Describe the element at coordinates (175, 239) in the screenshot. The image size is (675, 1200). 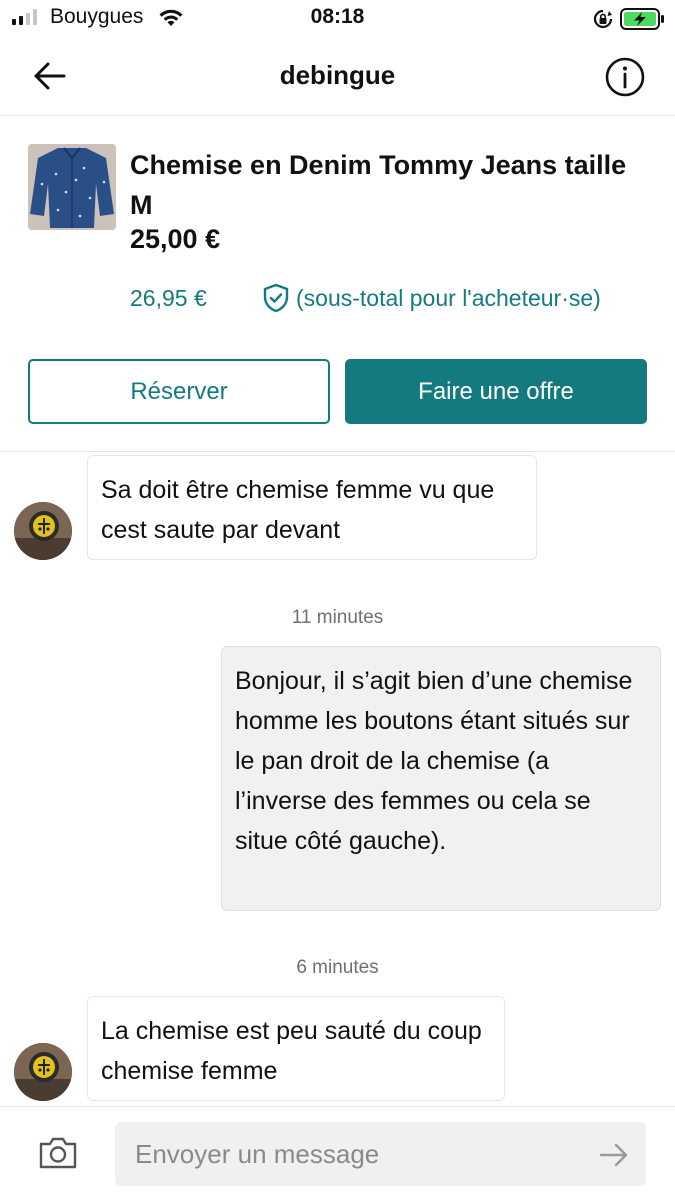
I see `product-price: 25,00 €` at that location.